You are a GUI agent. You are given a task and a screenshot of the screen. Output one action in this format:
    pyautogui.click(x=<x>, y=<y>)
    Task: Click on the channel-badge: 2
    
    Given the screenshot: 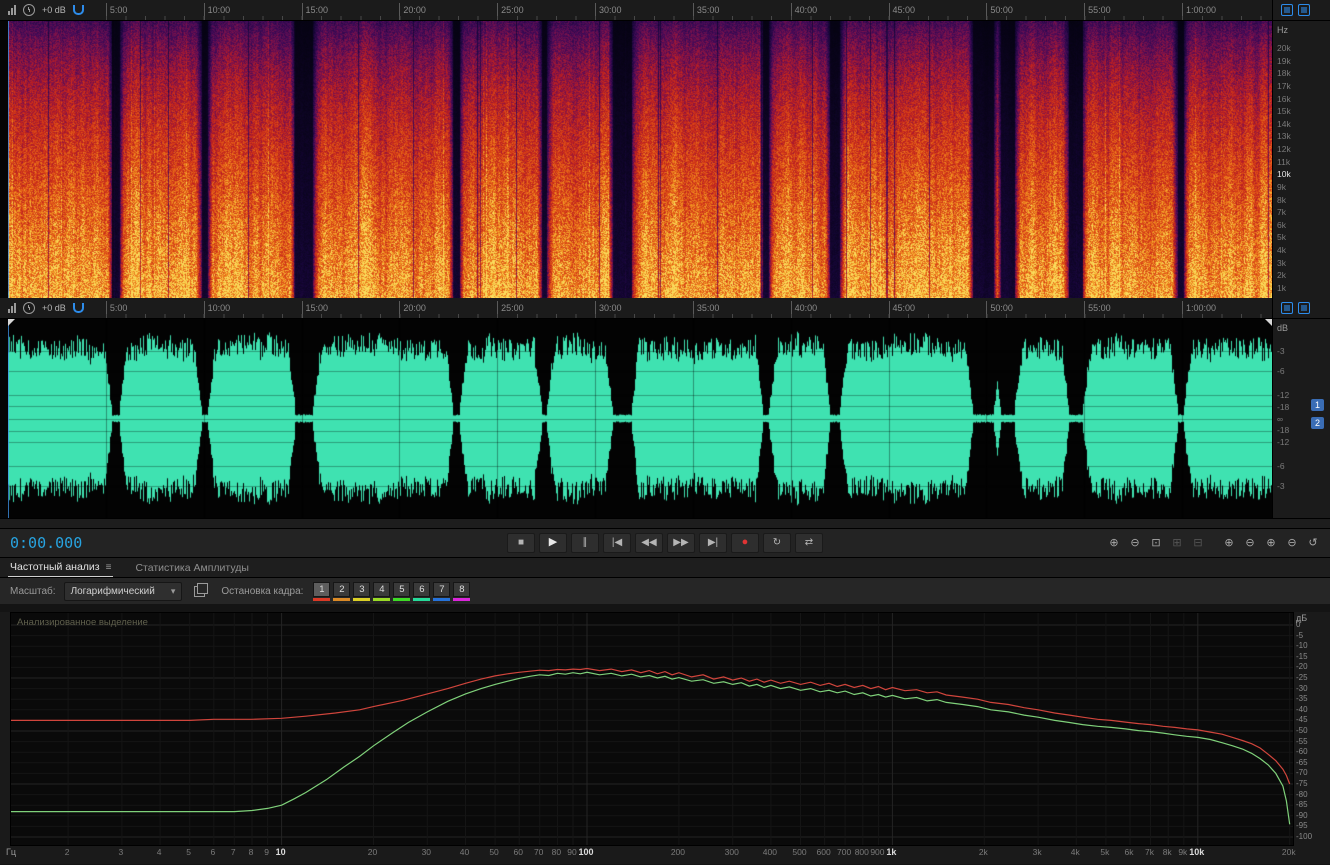 What is the action you would take?
    pyautogui.click(x=1317, y=423)
    